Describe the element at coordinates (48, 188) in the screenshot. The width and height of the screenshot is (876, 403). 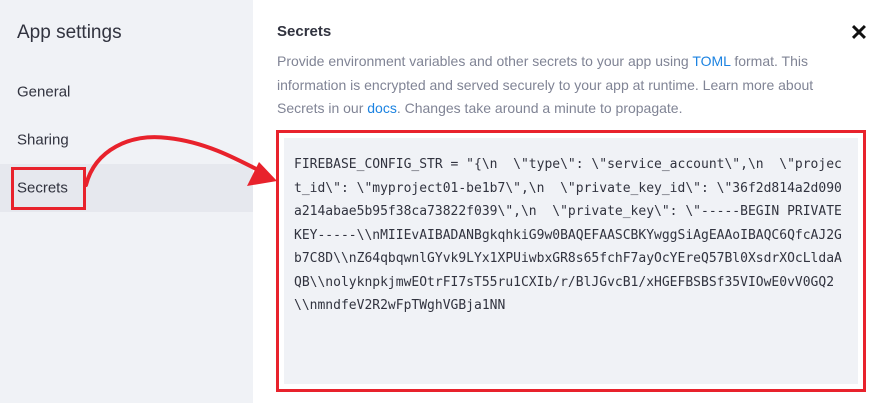
I see `secrets-annotation-box` at that location.